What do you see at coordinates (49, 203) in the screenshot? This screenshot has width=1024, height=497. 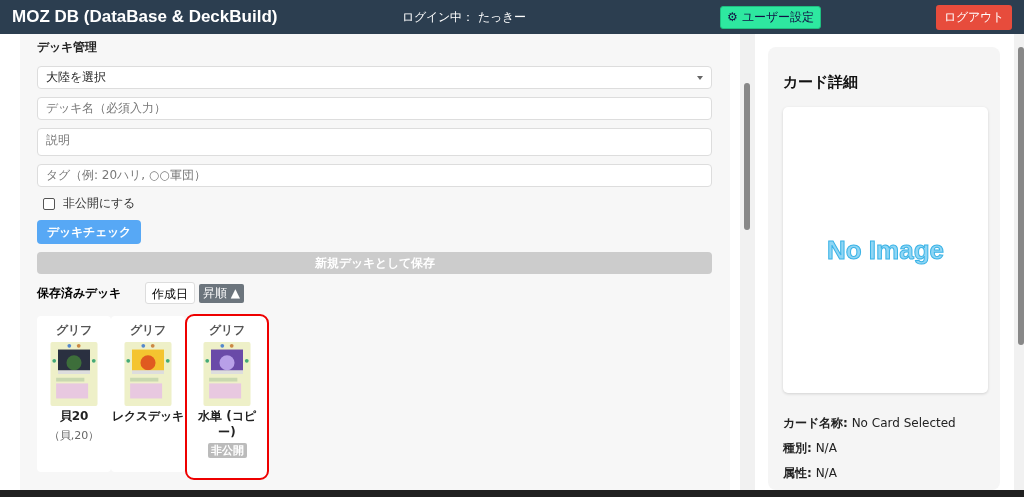 I see `private-checkbox` at bounding box center [49, 203].